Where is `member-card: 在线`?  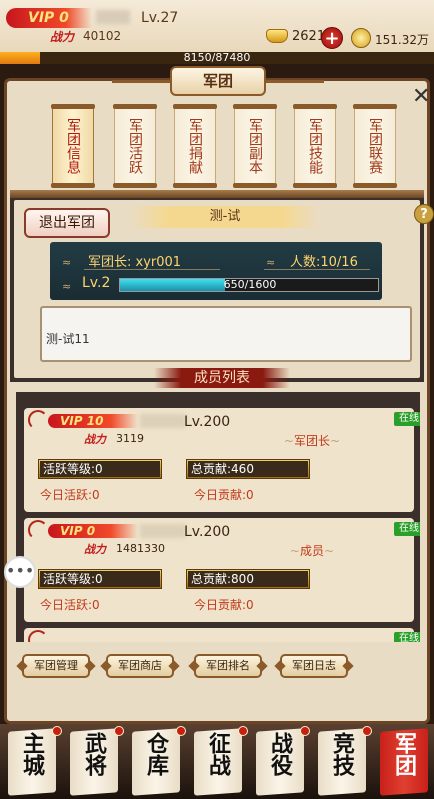
member-card: 在线 is located at coordinates (222, 635).